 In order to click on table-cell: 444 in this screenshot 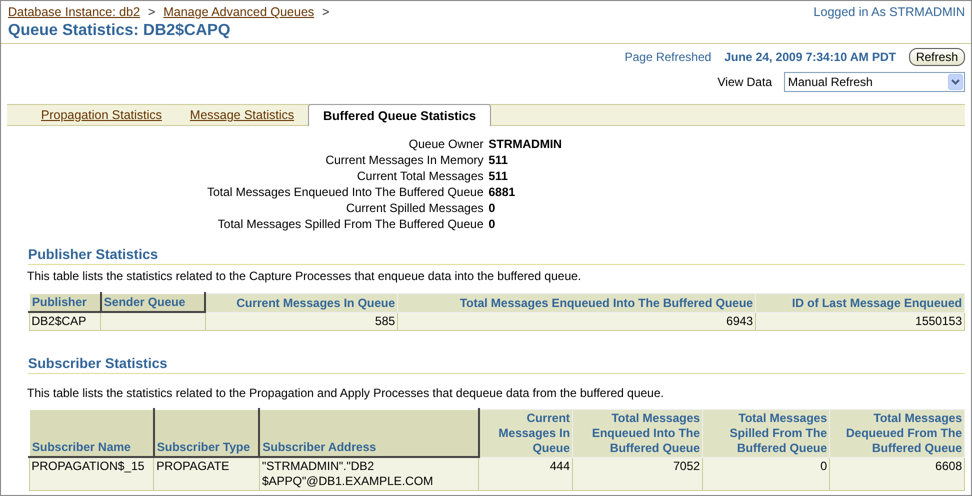, I will do `click(525, 473)`.